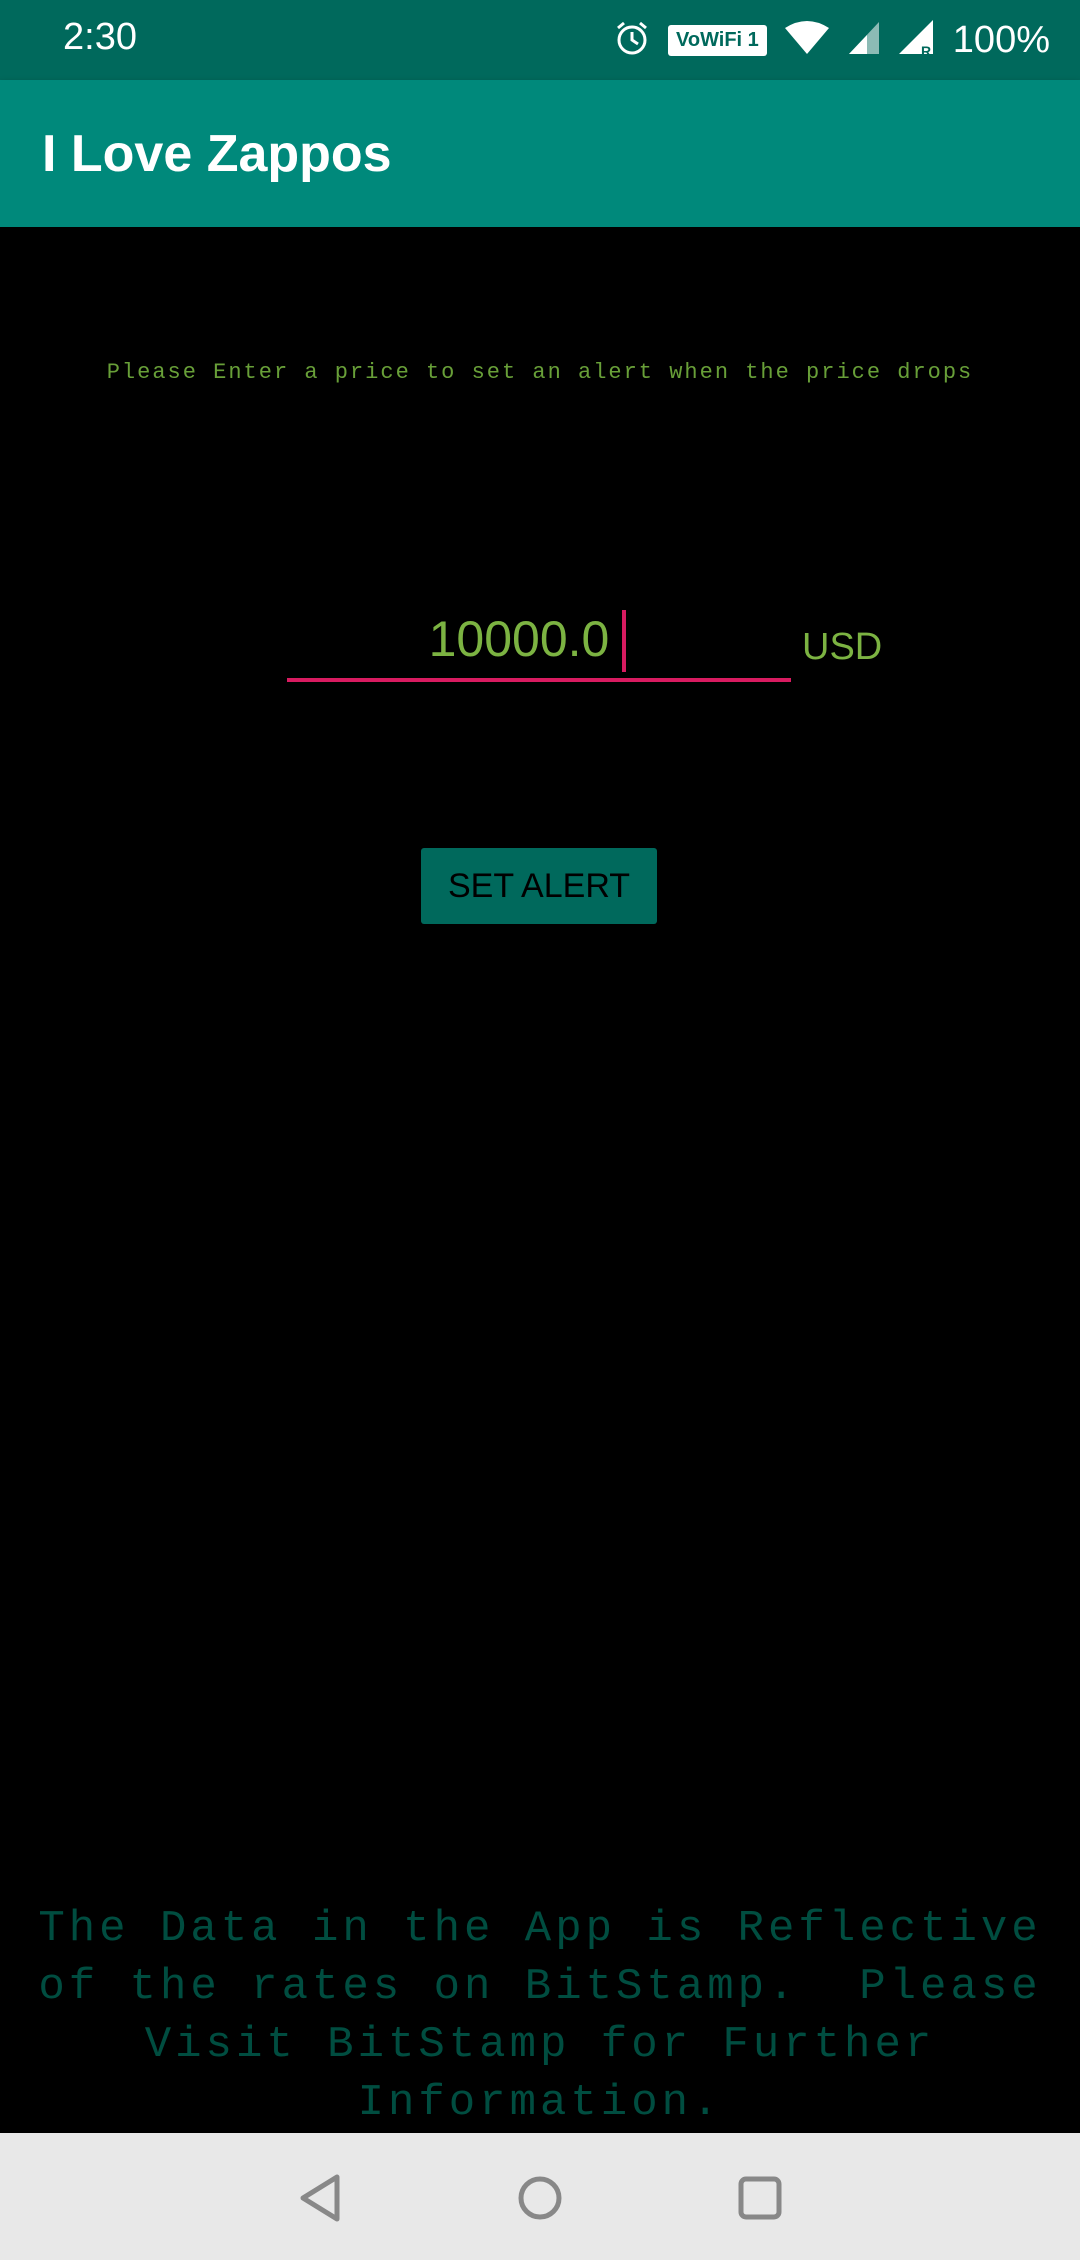 This screenshot has width=1080, height=2260. Describe the element at coordinates (864, 40) in the screenshot. I see `cell-signal-icon` at that location.